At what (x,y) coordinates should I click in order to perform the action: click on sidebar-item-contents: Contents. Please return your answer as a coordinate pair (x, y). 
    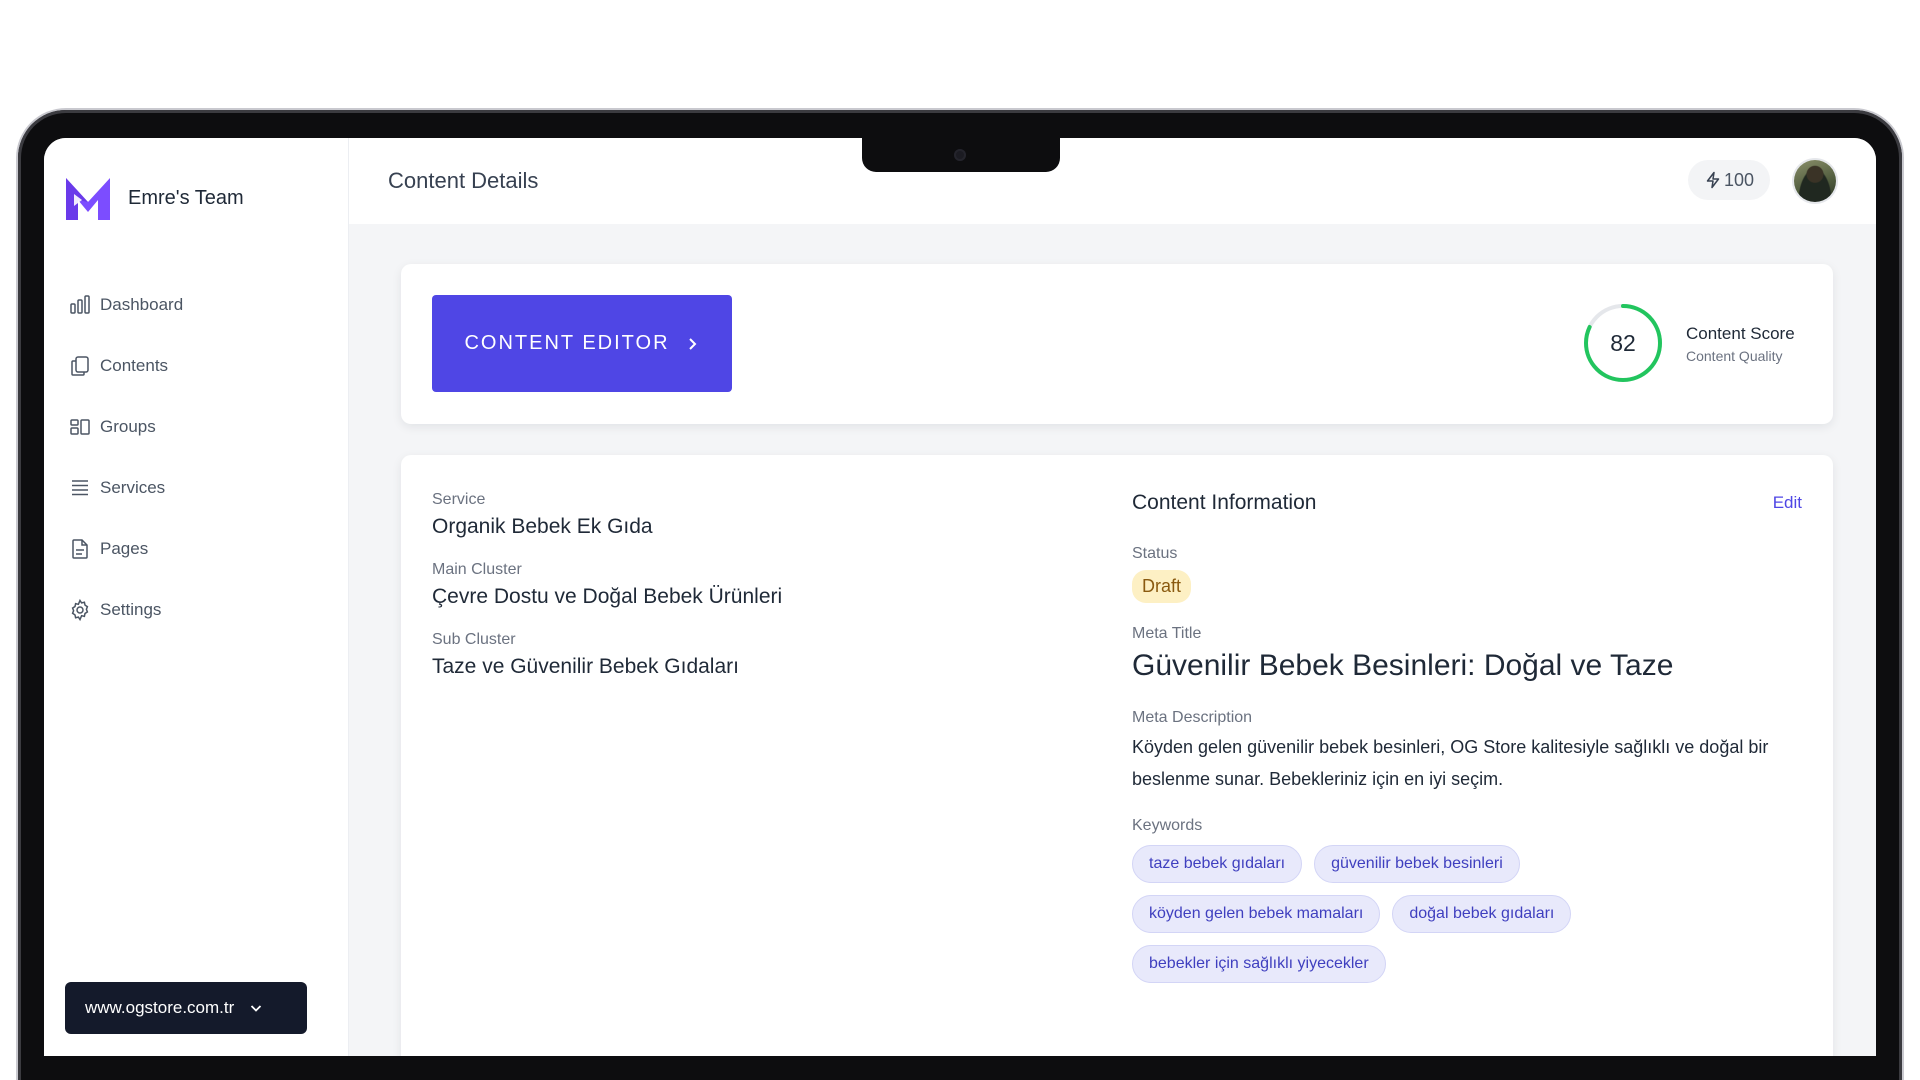
    Looking at the image, I should click on (198, 365).